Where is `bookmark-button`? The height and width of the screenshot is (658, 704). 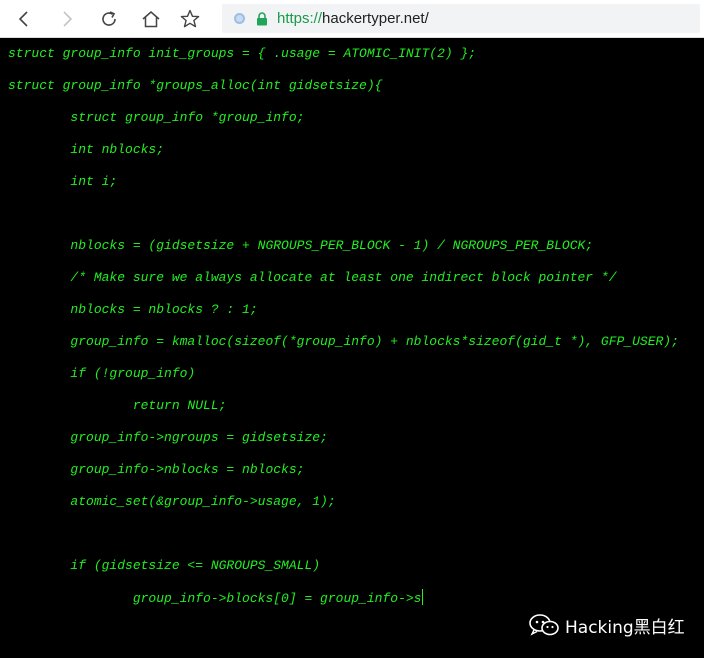
bookmark-button is located at coordinates (190, 19).